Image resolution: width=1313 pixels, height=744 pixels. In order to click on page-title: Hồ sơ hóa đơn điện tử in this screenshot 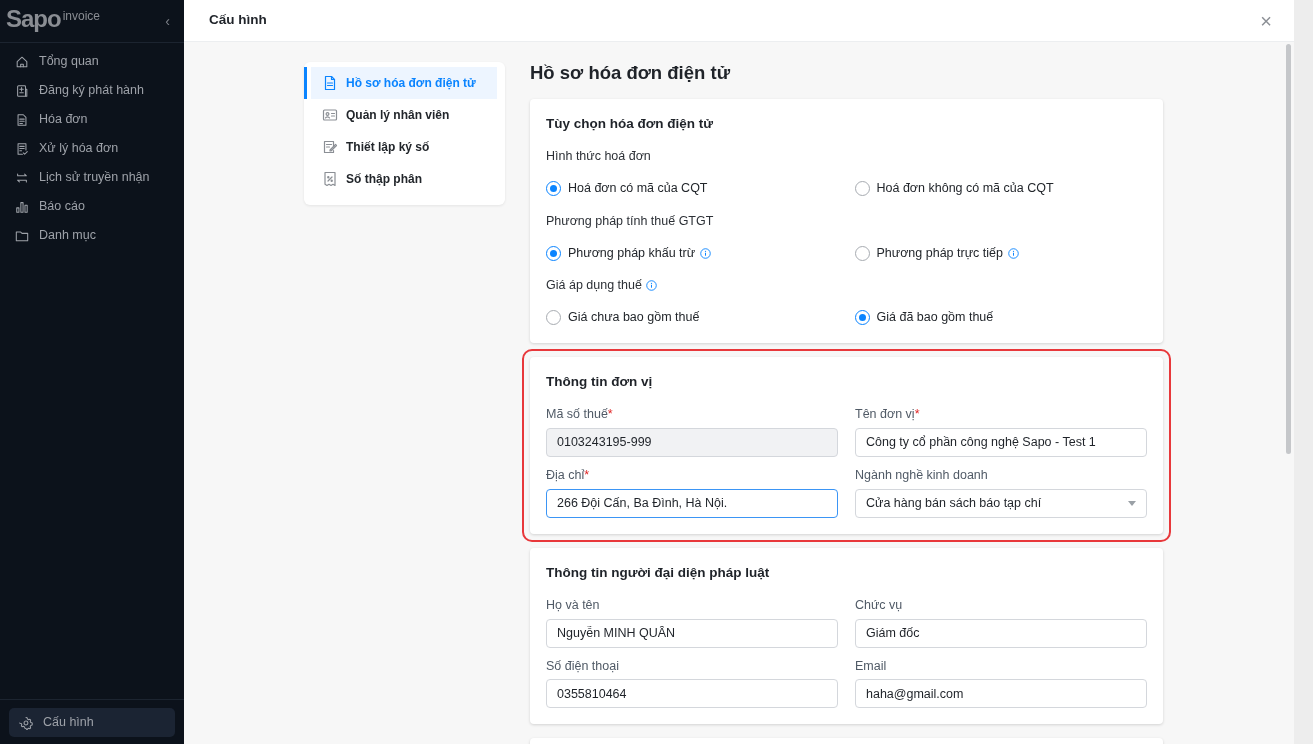, I will do `click(631, 73)`.